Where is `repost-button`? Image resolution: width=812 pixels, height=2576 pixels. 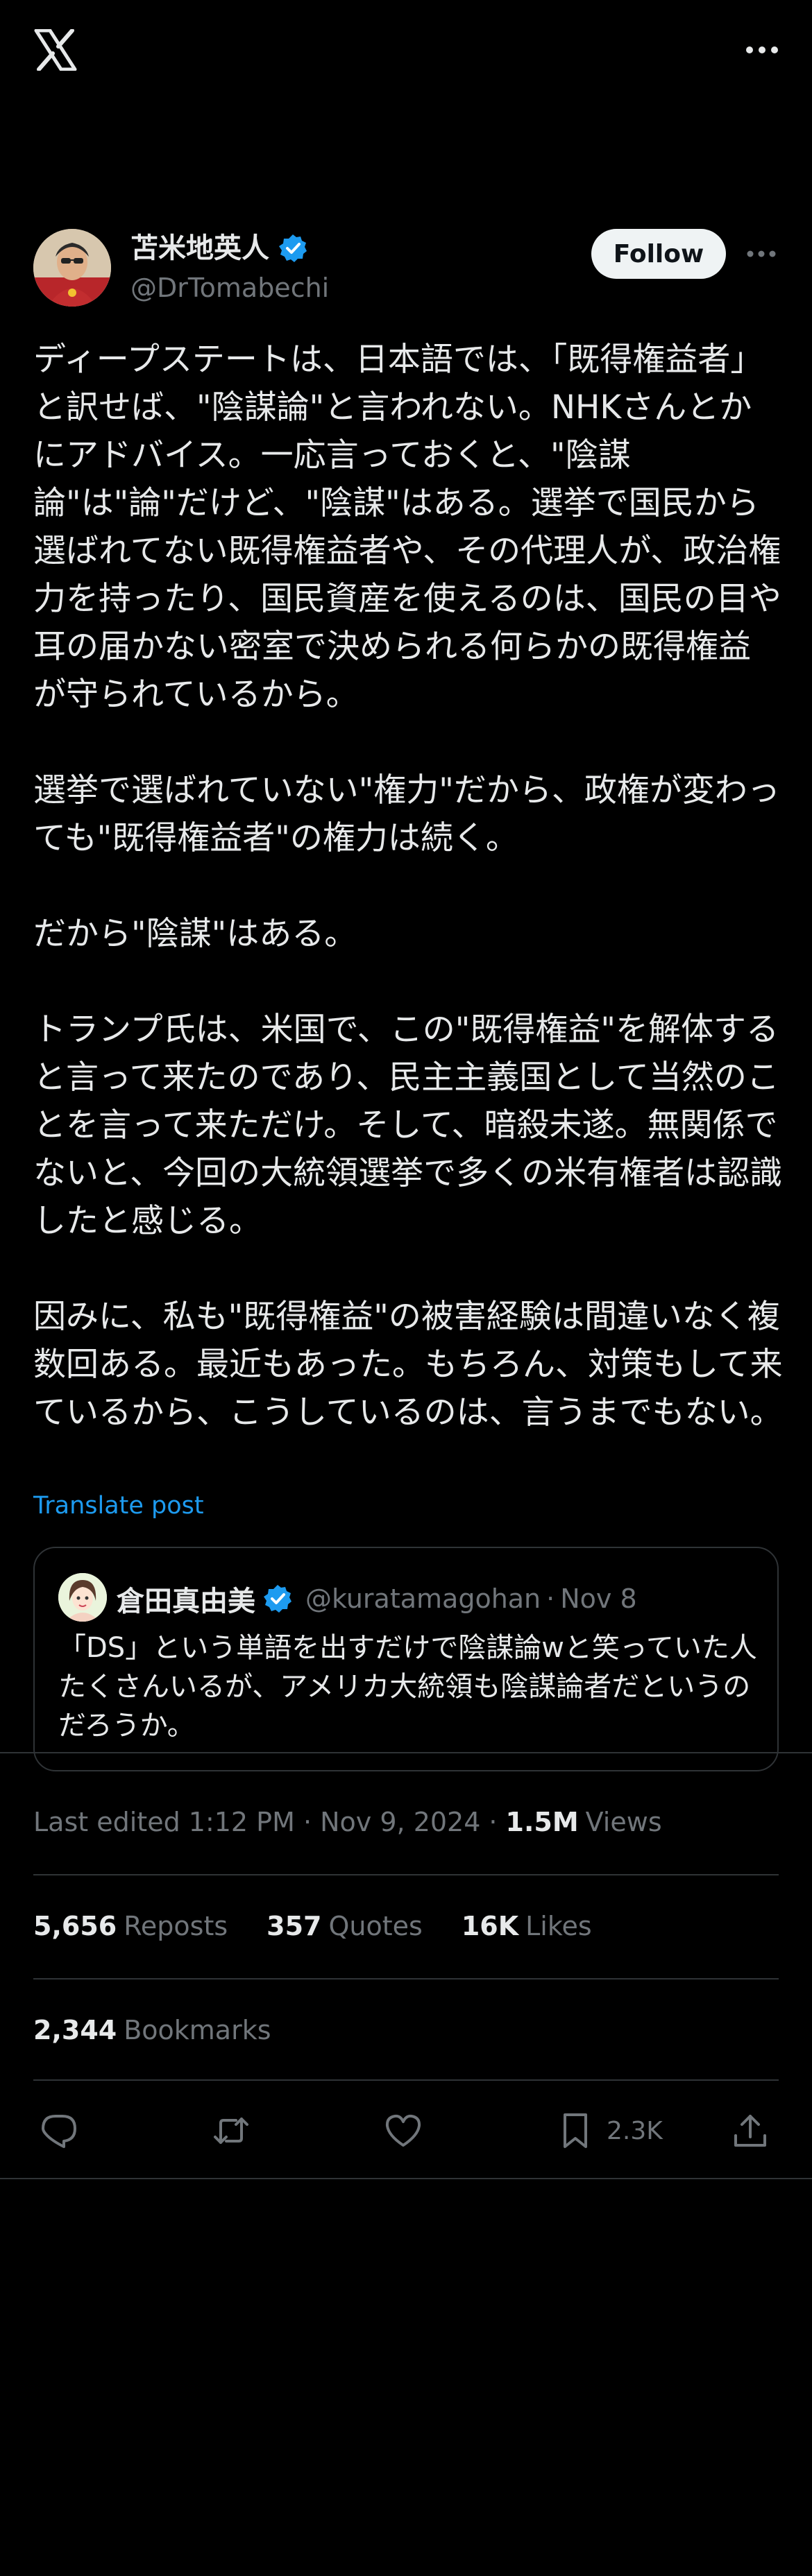 repost-button is located at coordinates (231, 2131).